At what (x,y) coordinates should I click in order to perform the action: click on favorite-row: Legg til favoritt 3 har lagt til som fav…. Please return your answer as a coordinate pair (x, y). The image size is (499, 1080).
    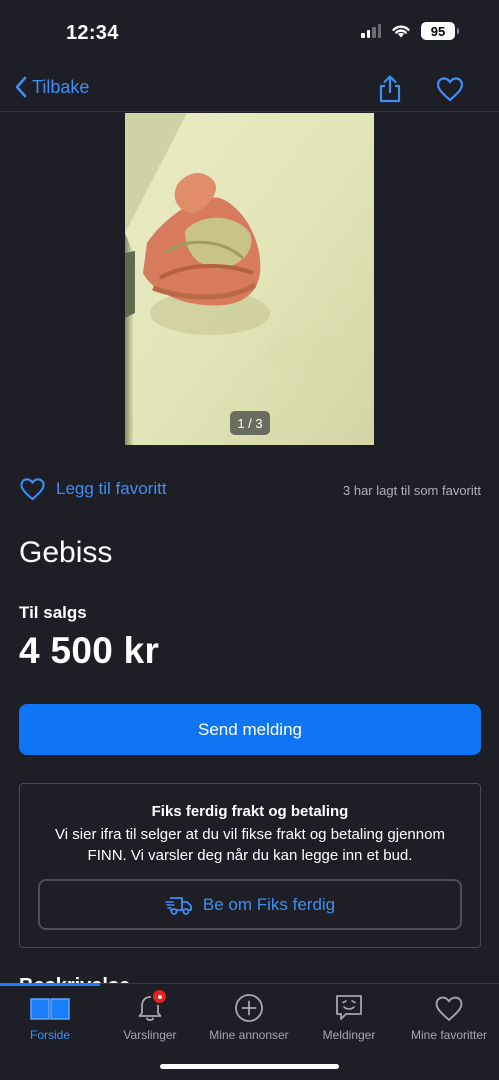
    Looking at the image, I should click on (250, 490).